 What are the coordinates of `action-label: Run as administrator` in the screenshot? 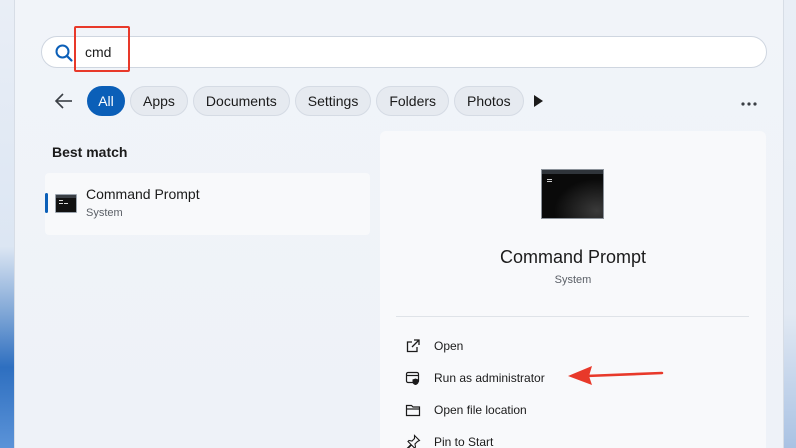 It's located at (489, 378).